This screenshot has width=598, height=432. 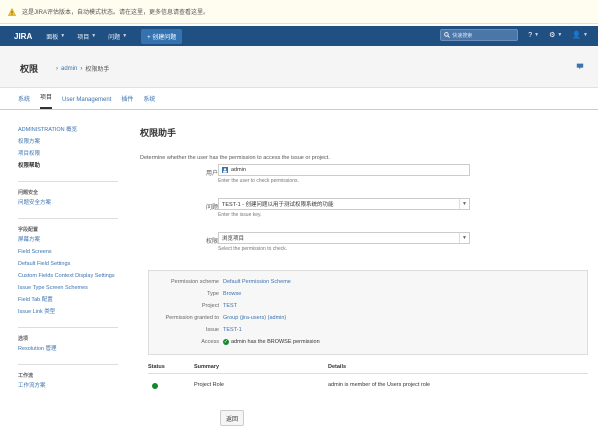 I want to click on sidebar-item-issue-type-screens: Issue Type Screen Schemes, so click(x=68, y=288).